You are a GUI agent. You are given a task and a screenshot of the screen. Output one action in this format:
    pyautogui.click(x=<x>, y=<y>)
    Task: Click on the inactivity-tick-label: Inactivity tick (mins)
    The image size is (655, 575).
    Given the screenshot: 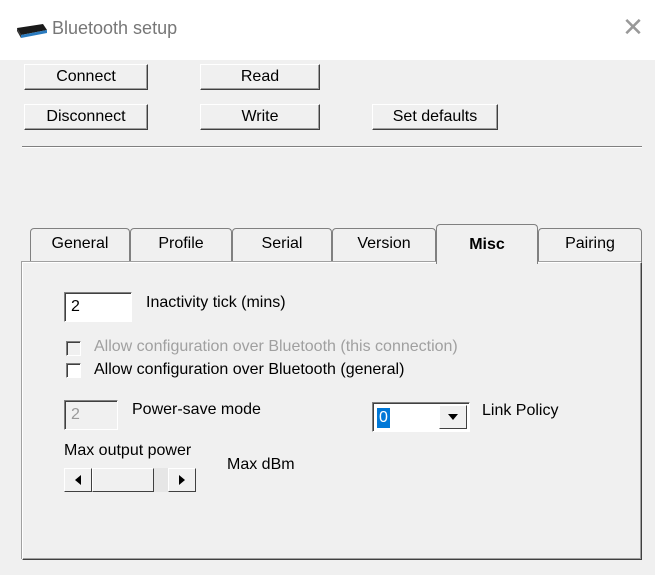 What is the action you would take?
    pyautogui.click(x=216, y=302)
    